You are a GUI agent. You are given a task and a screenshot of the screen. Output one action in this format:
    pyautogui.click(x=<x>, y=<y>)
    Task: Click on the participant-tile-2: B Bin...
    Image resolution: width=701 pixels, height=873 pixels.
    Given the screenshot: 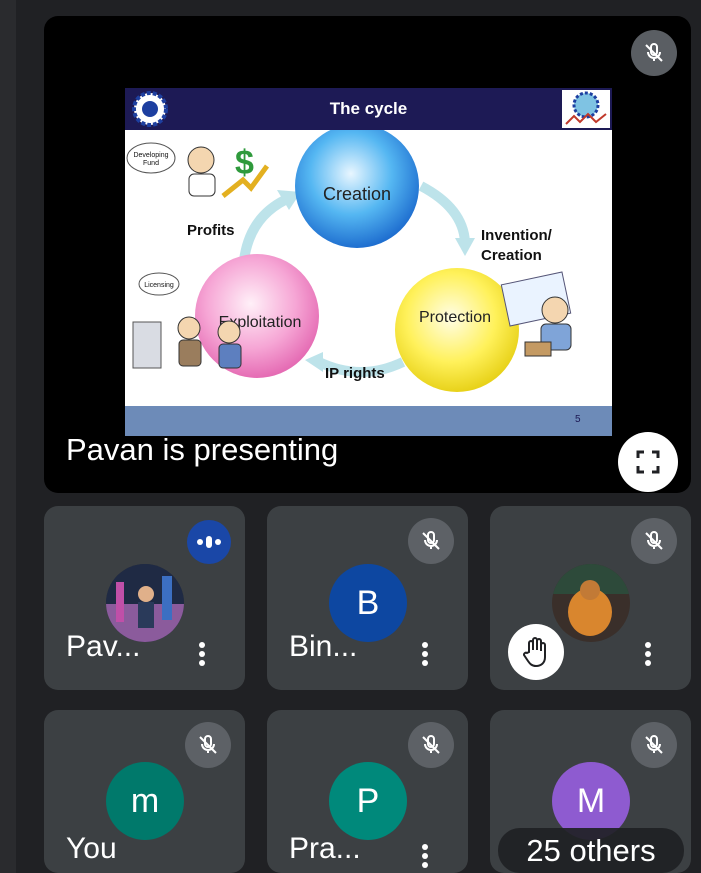 What is the action you would take?
    pyautogui.click(x=367, y=598)
    